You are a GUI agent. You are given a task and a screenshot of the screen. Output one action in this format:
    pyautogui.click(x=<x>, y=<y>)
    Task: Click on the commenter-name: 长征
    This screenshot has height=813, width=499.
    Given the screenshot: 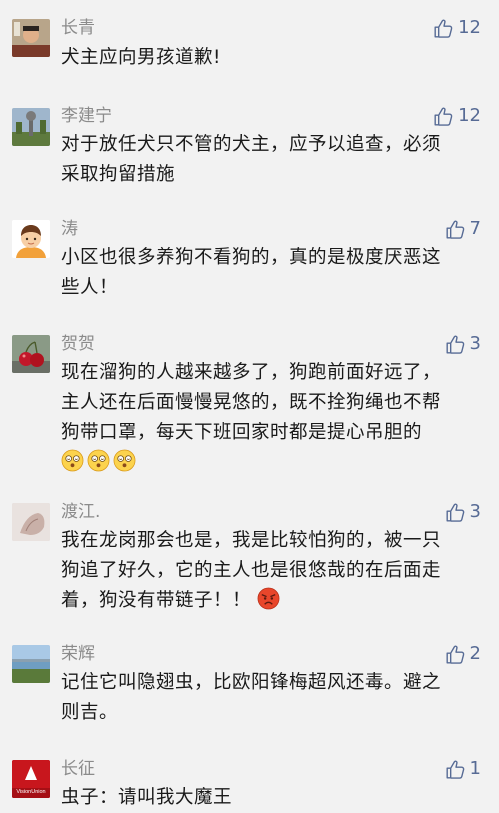 What is the action you would take?
    pyautogui.click(x=78, y=769)
    